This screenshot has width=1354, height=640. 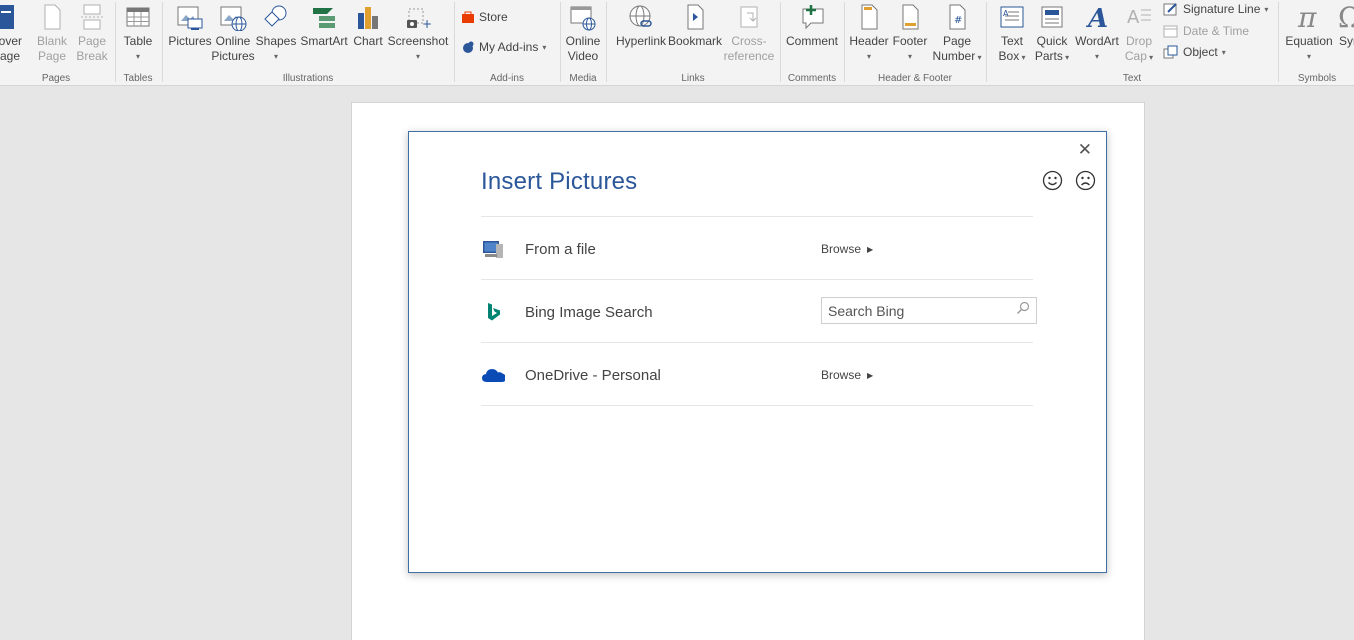 I want to click on search-icon, so click(x=1023, y=310).